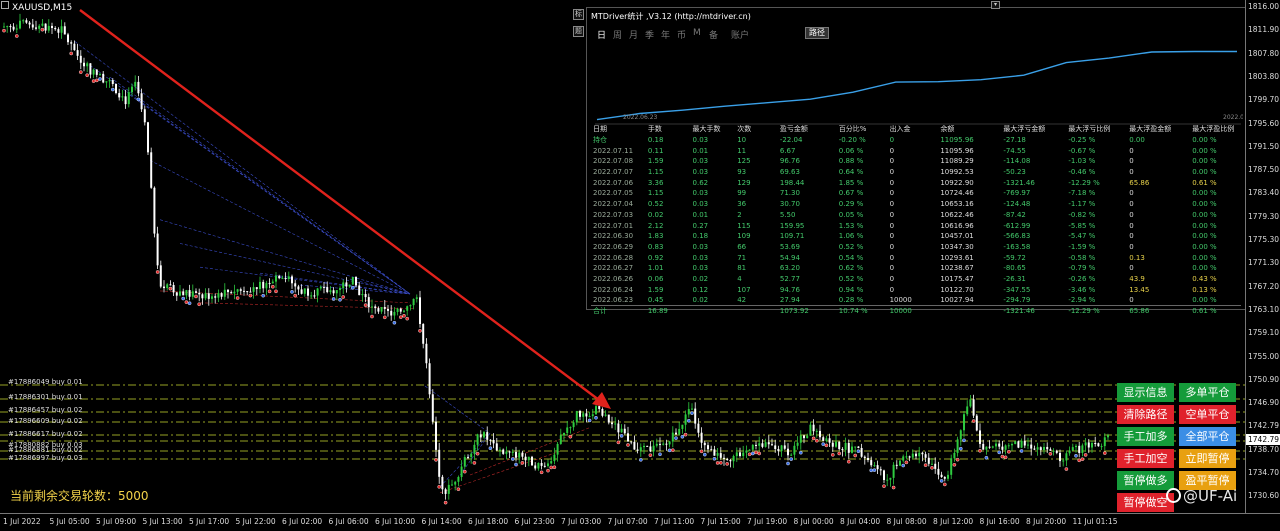  Describe the element at coordinates (633, 34) in the screenshot. I see `panel-tab: 月` at that location.